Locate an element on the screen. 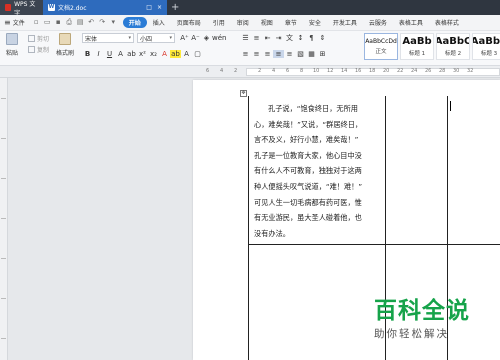  subscript-icon: x₂ is located at coordinates (153, 54).